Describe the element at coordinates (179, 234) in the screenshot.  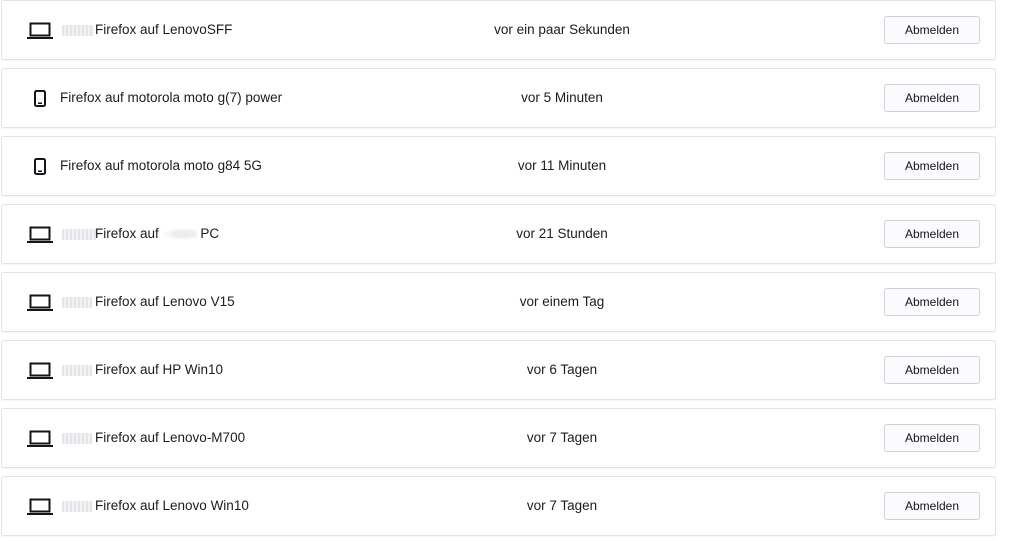
I see `redacted-device-name` at that location.